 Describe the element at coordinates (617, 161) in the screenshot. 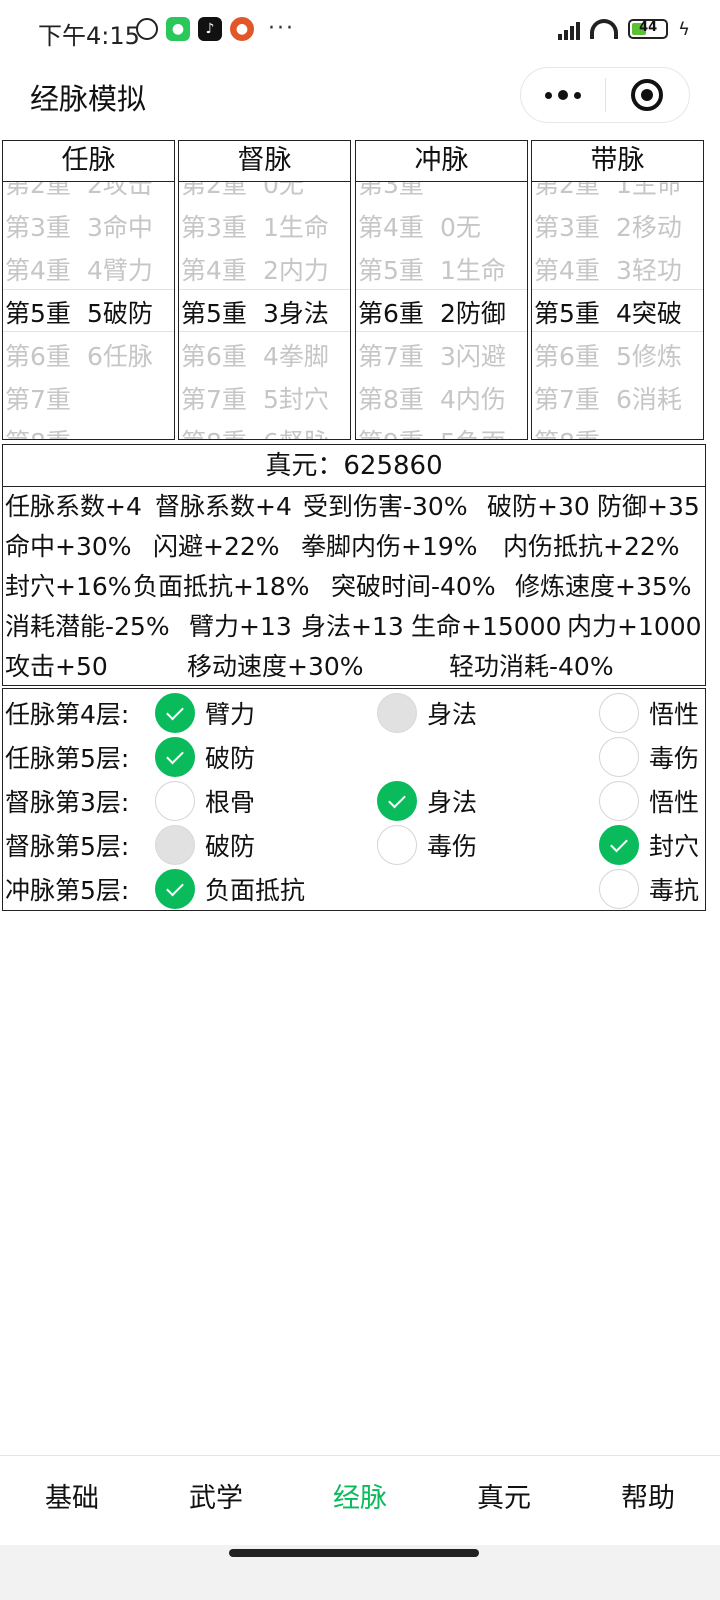

I see `picker-title: 带脉` at that location.